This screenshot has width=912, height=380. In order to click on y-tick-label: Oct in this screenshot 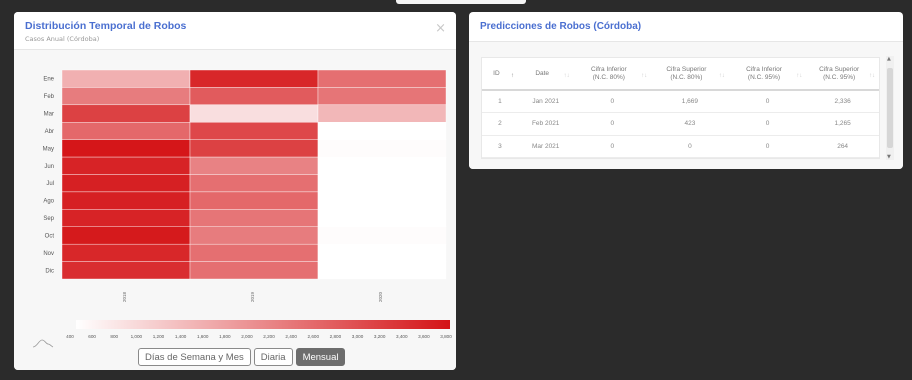, I will do `click(50, 236)`.